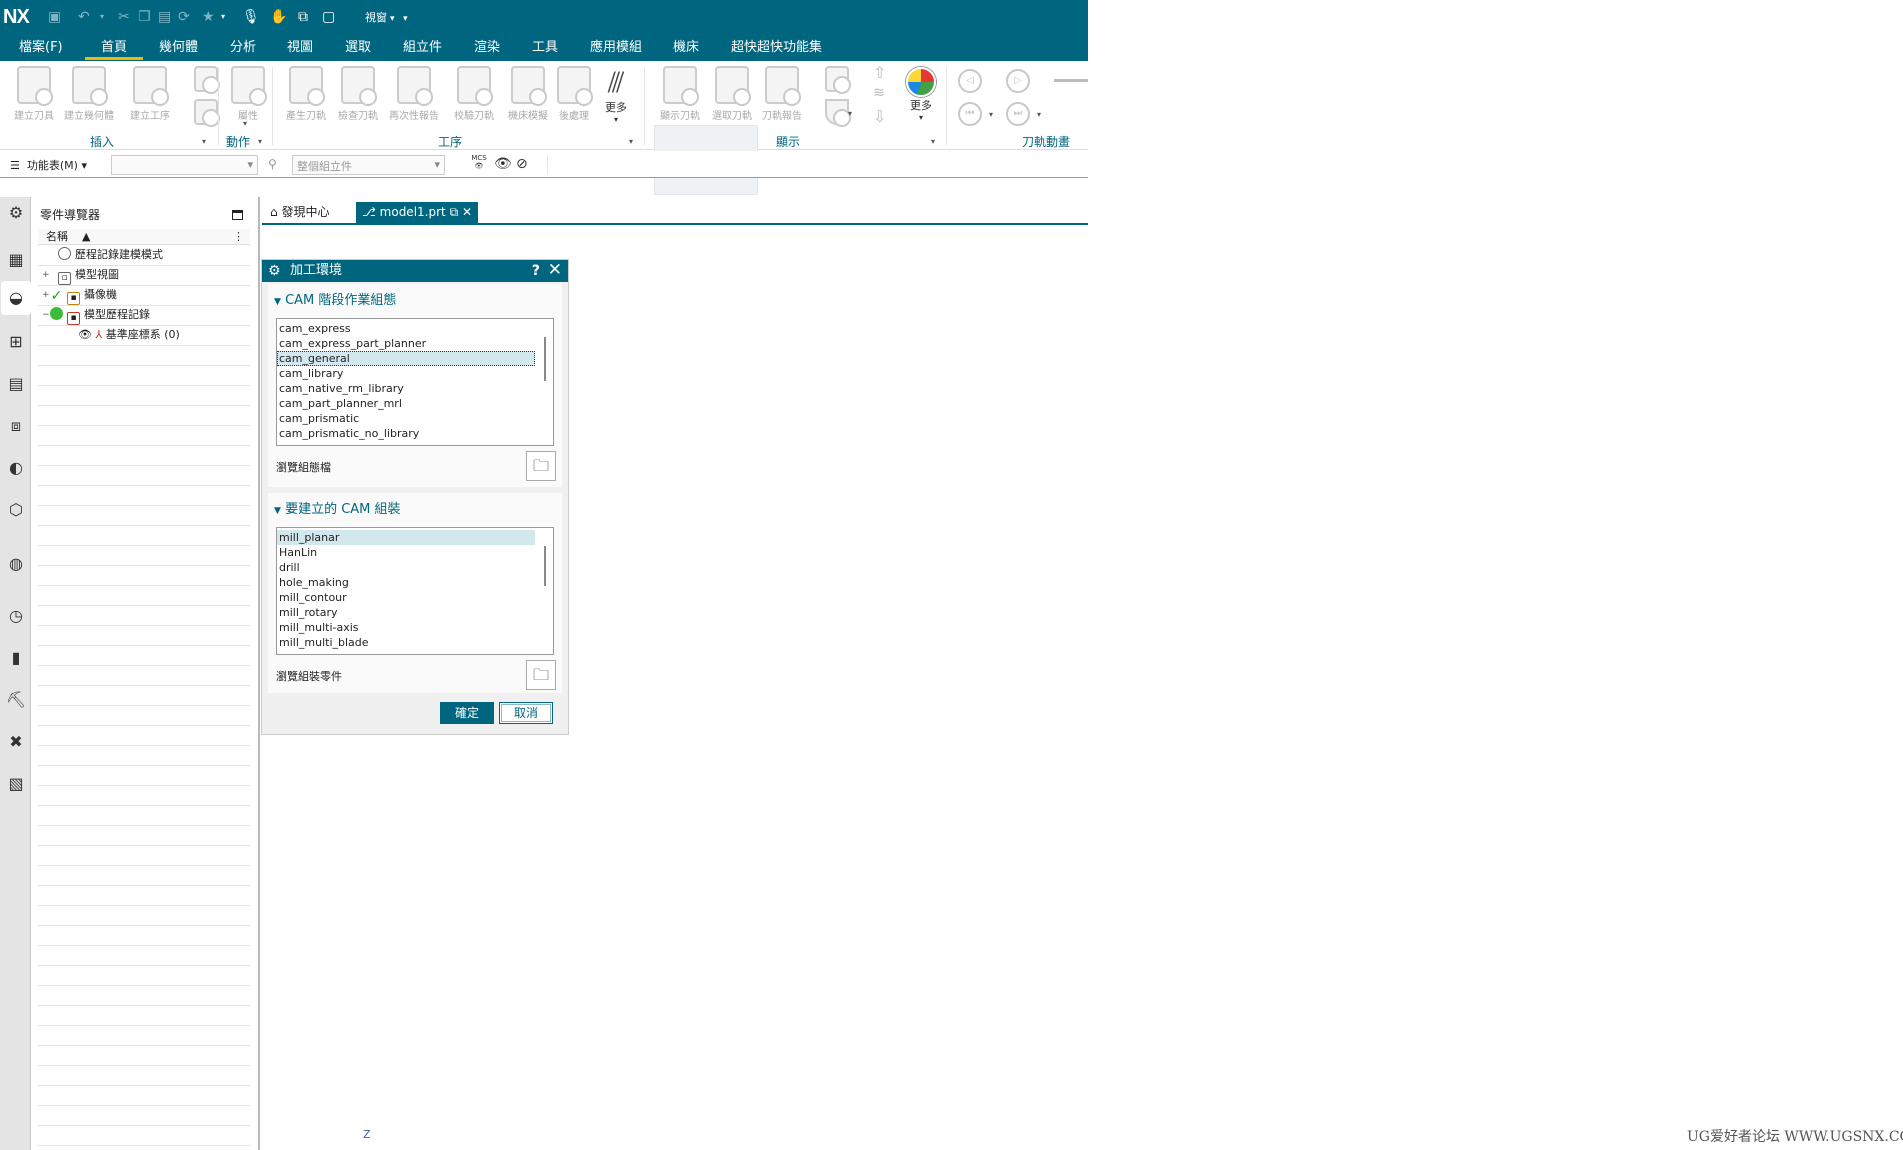 Image resolution: width=1903 pixels, height=1150 pixels. Describe the element at coordinates (84, 17) in the screenshot. I see `undo-icon: ↶` at that location.